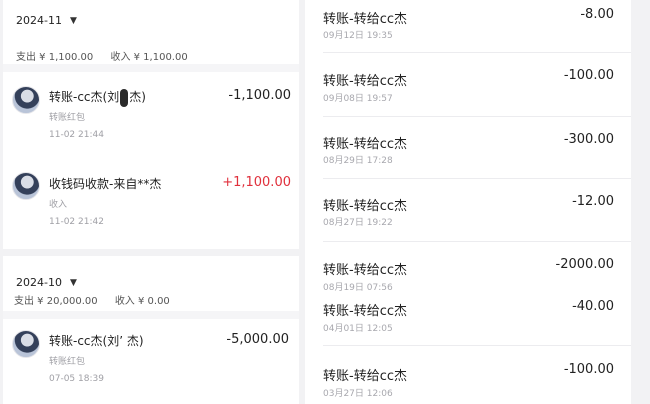  Describe the element at coordinates (358, 223) in the screenshot. I see `item-date: 08月27日 19:22` at that location.